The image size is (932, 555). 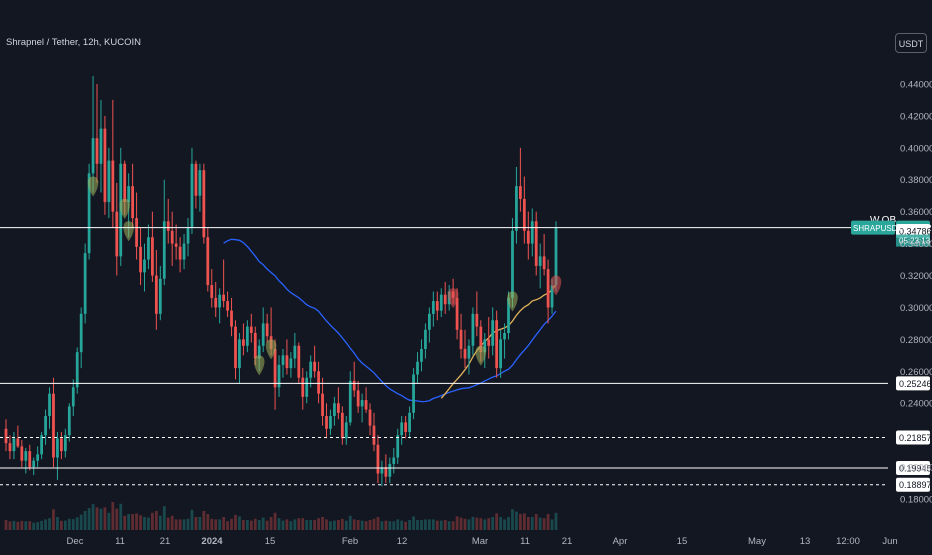 What do you see at coordinates (120, 541) in the screenshot?
I see `time-tick-label: 11` at bounding box center [120, 541].